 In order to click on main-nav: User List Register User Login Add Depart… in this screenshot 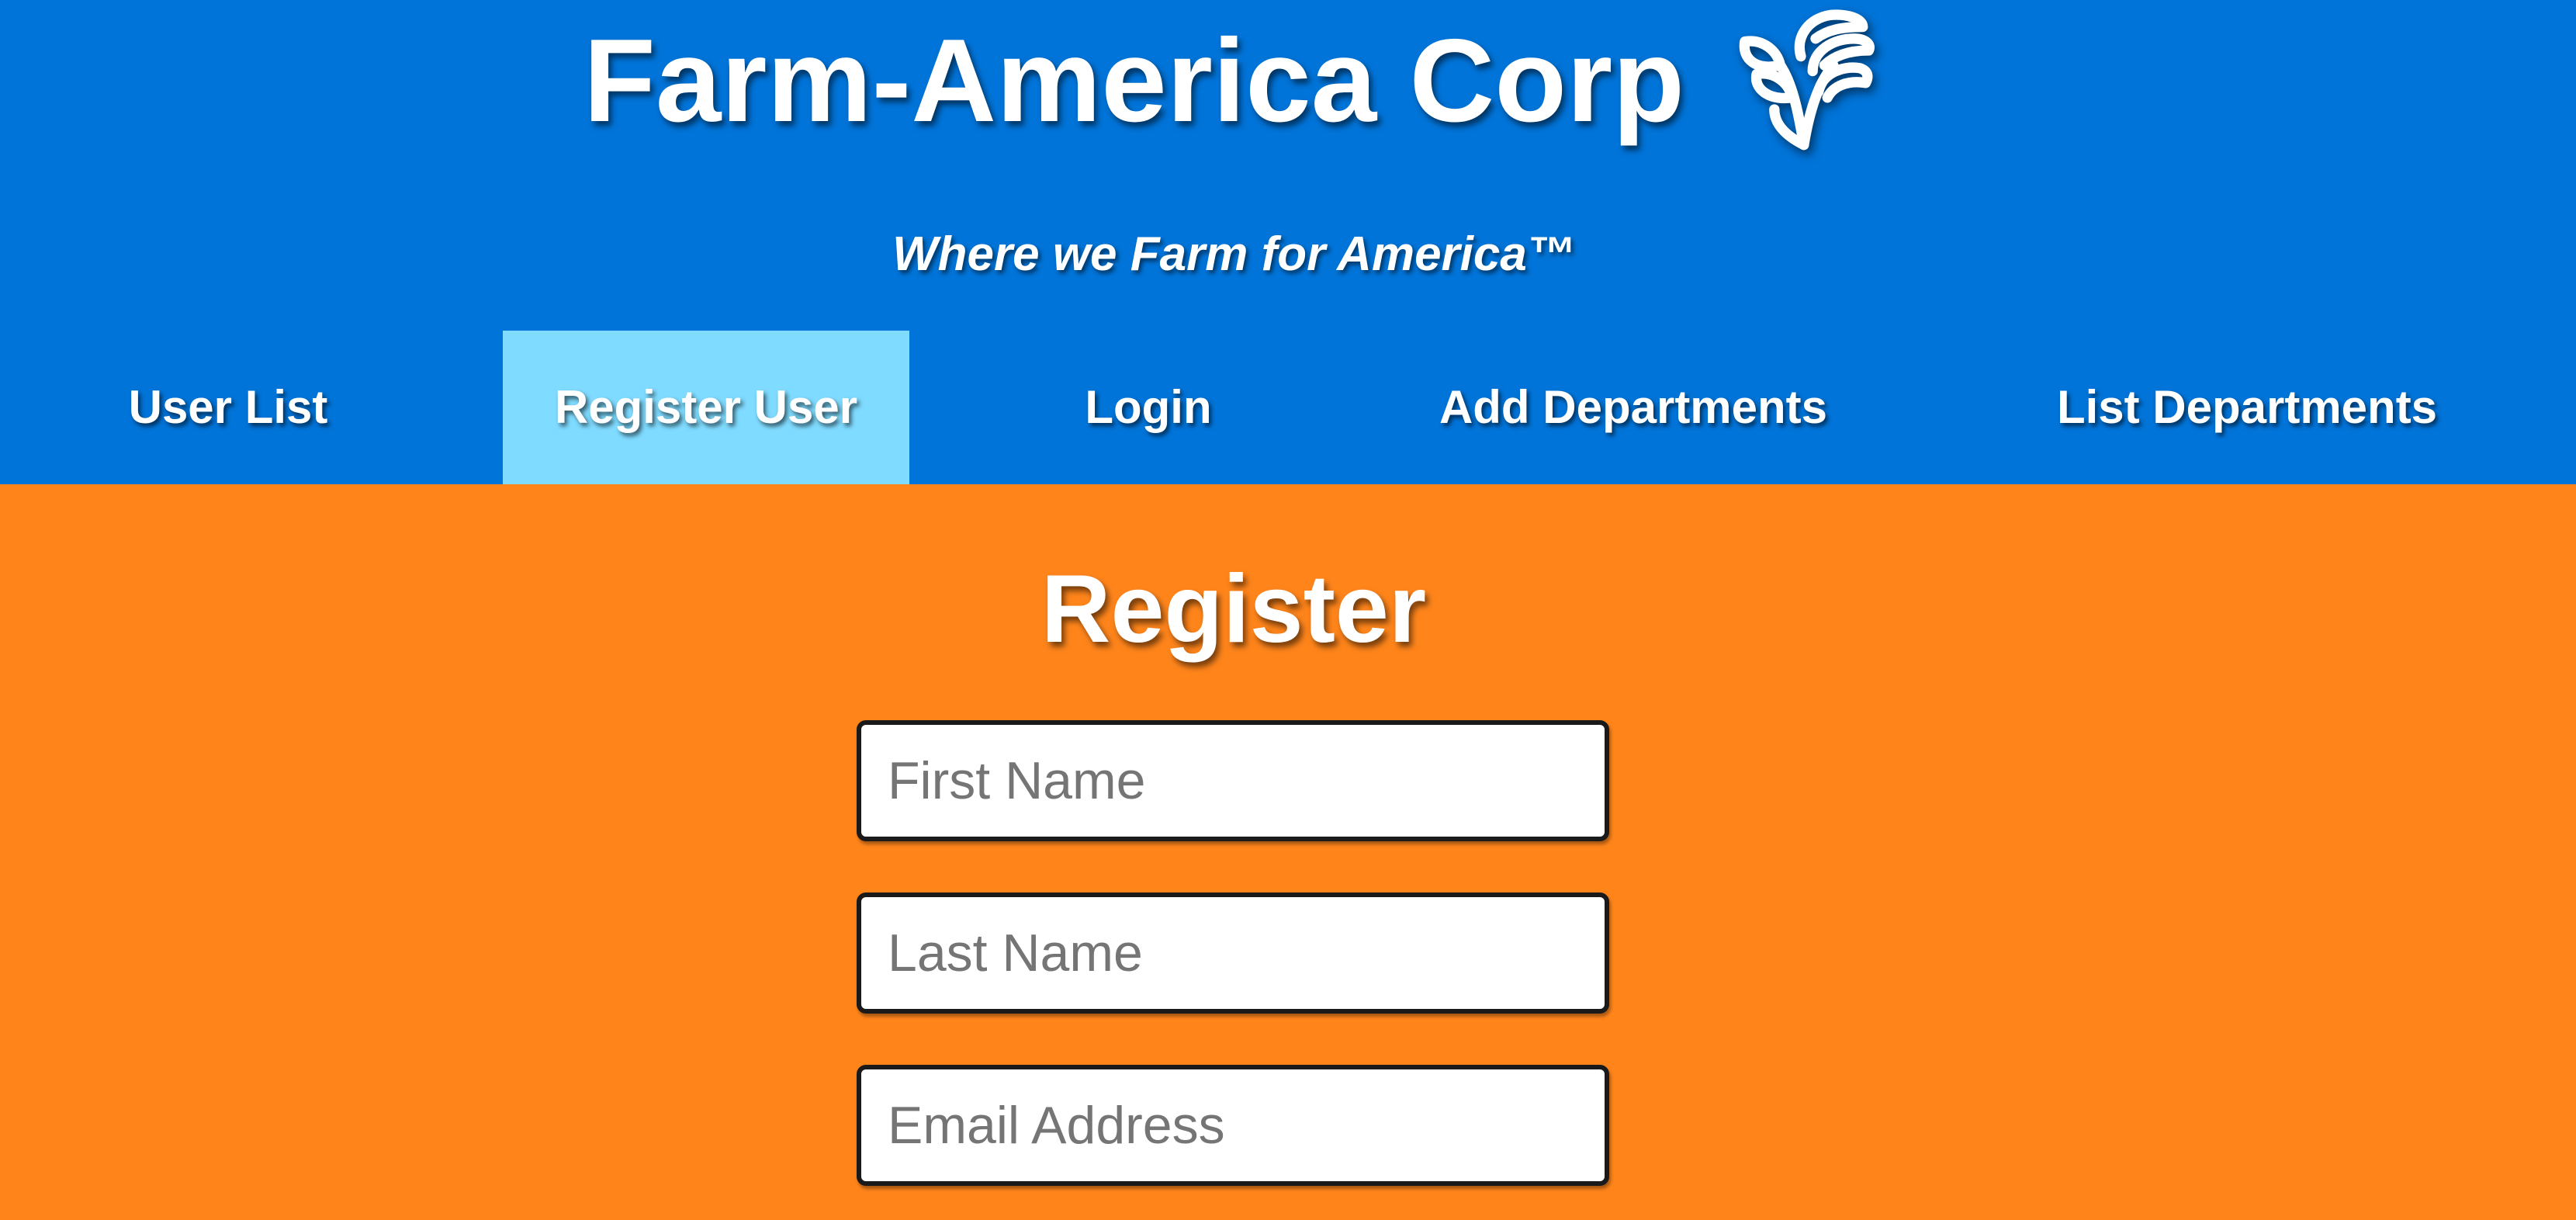, I will do `click(1288, 407)`.